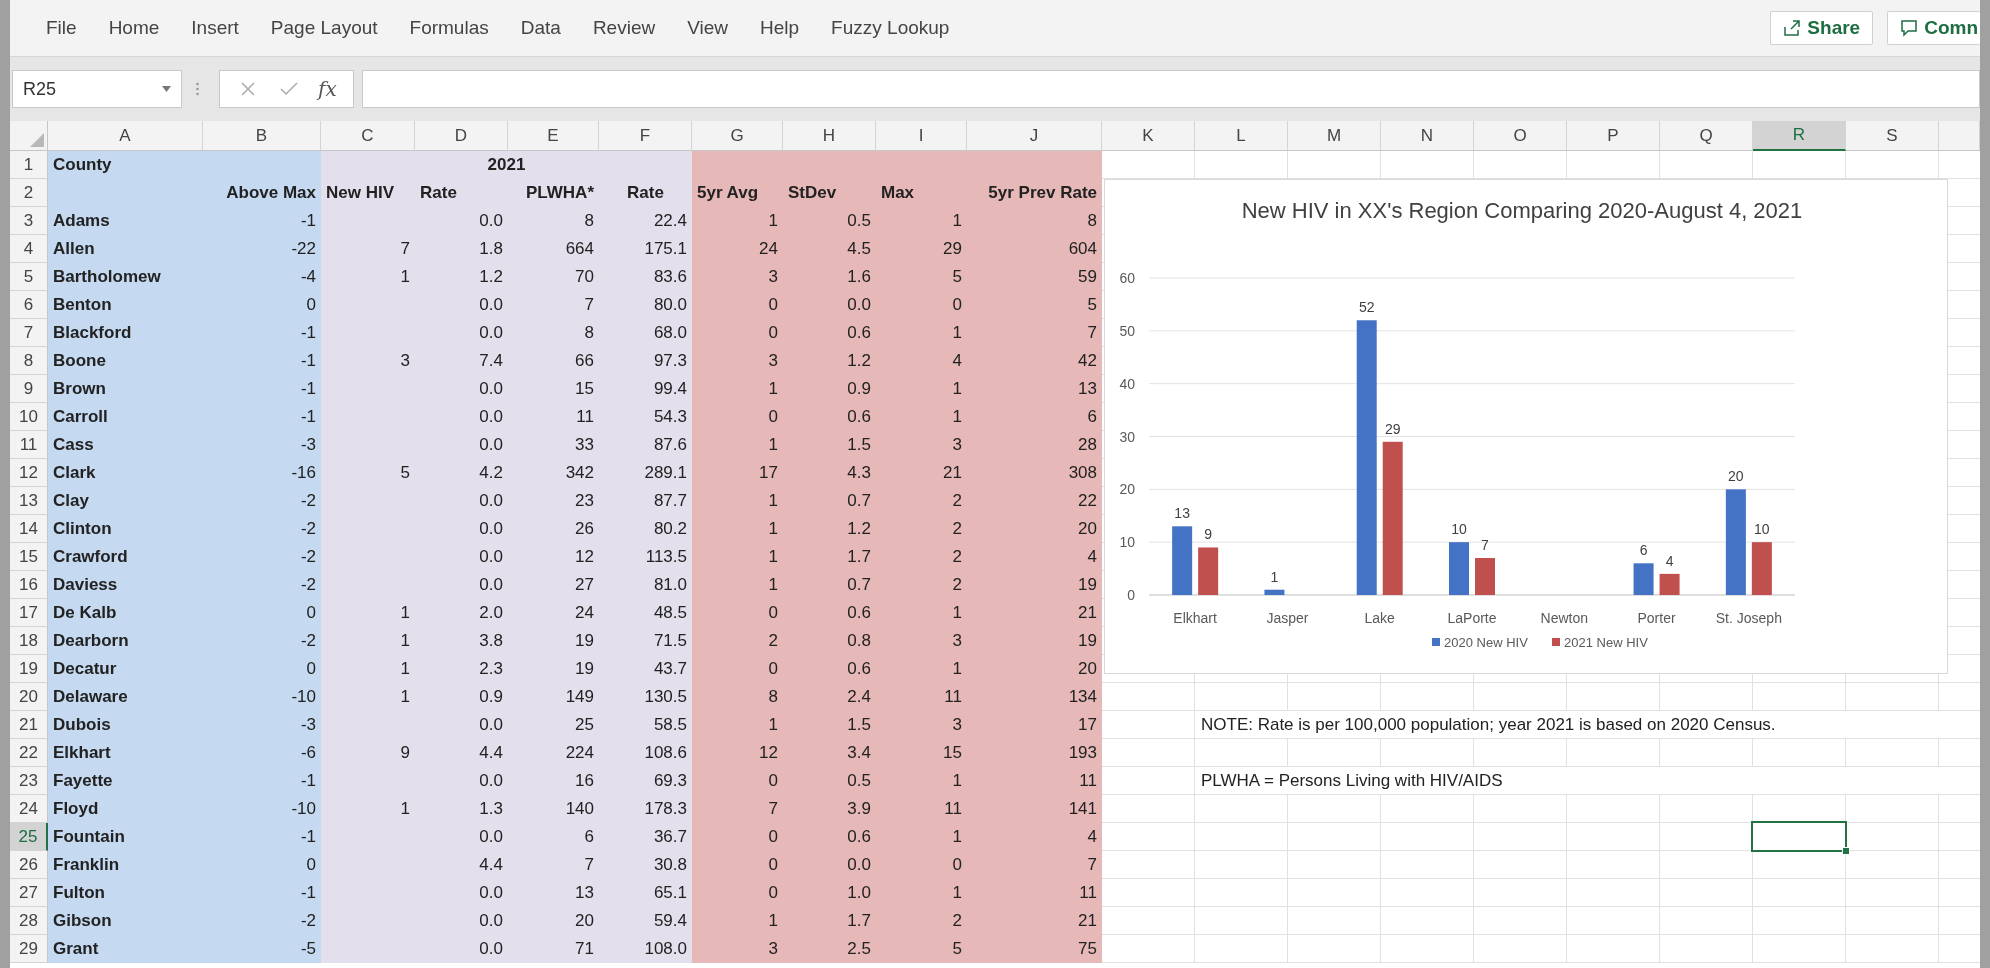 The height and width of the screenshot is (968, 1990). What do you see at coordinates (579, 753) in the screenshot?
I see `table-cell-text: 224` at bounding box center [579, 753].